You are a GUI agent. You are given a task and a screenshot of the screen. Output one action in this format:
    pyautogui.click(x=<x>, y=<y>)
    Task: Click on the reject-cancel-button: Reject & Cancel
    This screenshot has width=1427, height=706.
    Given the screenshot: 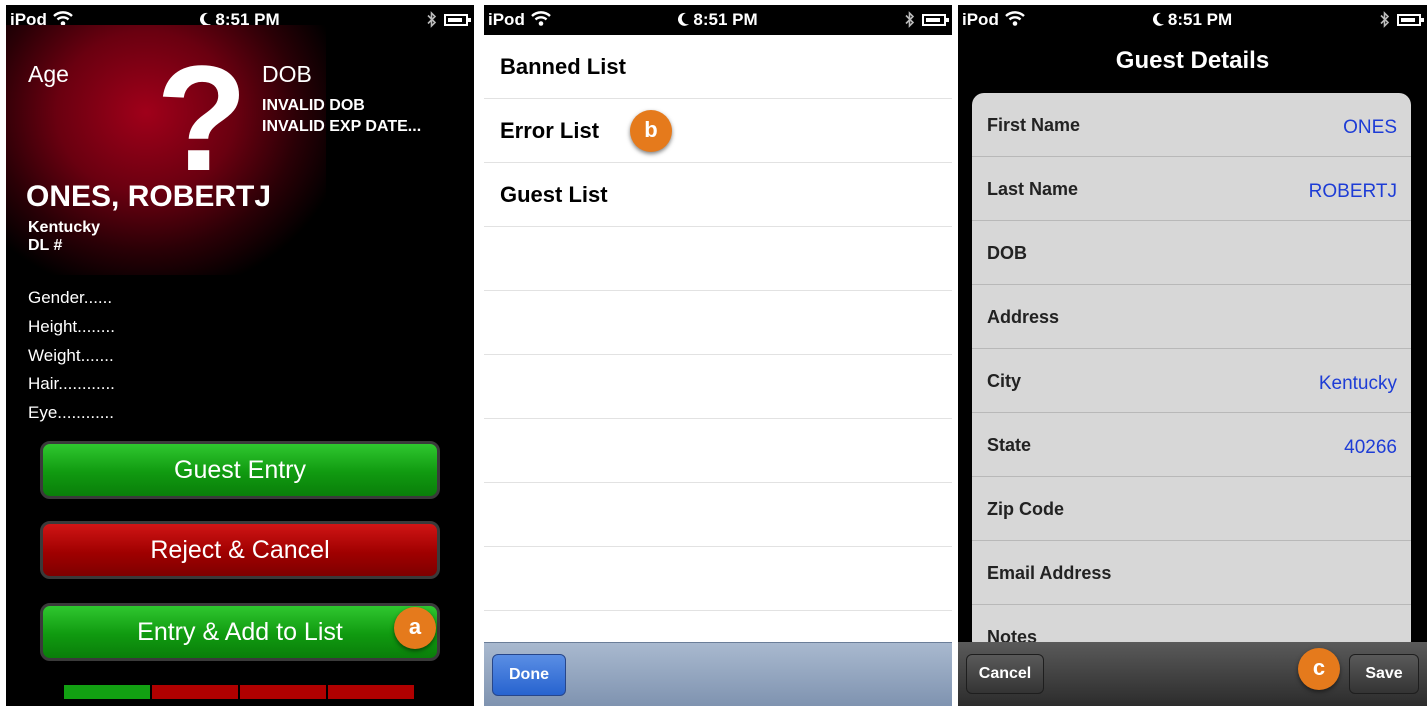 What is the action you would take?
    pyautogui.click(x=240, y=550)
    